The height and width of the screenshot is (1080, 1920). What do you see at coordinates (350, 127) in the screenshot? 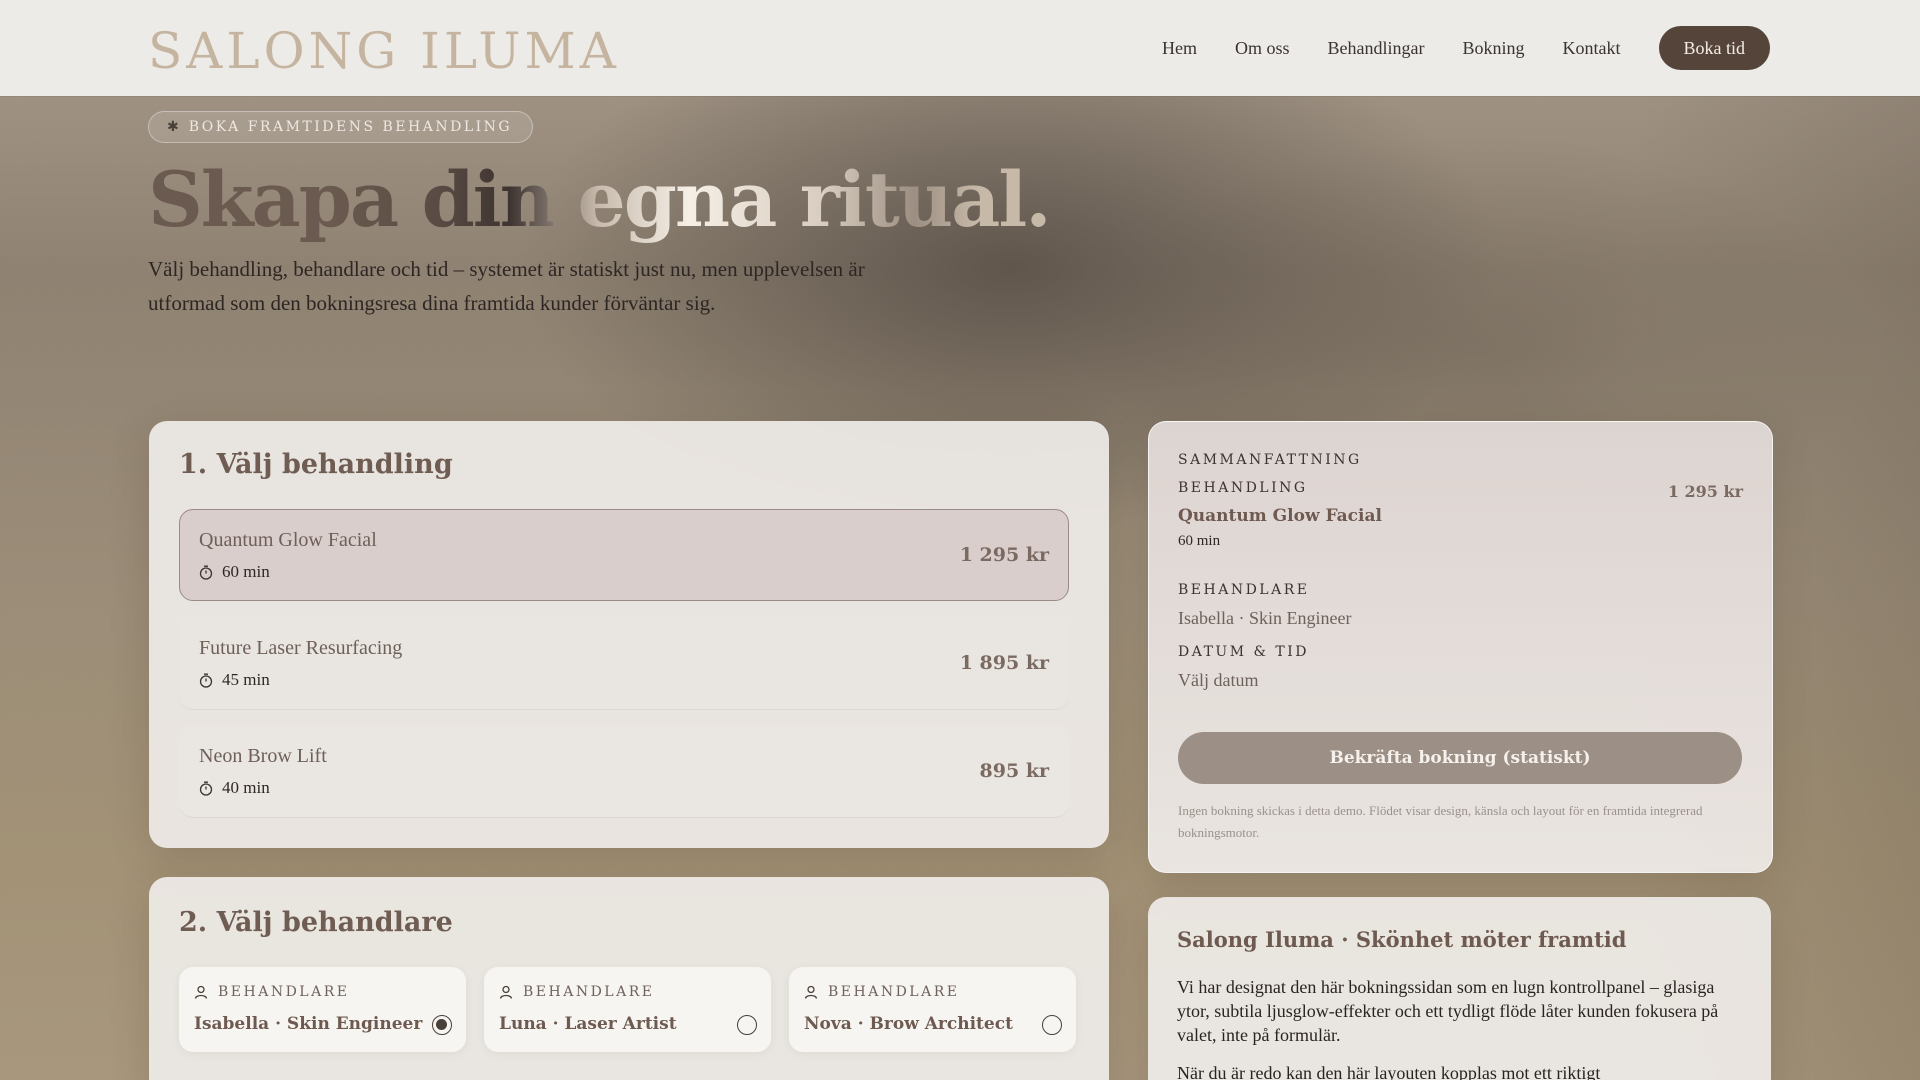
I see `hero-eyebrow-text: BOKA FRAMTIDENS BEHANDLING` at bounding box center [350, 127].